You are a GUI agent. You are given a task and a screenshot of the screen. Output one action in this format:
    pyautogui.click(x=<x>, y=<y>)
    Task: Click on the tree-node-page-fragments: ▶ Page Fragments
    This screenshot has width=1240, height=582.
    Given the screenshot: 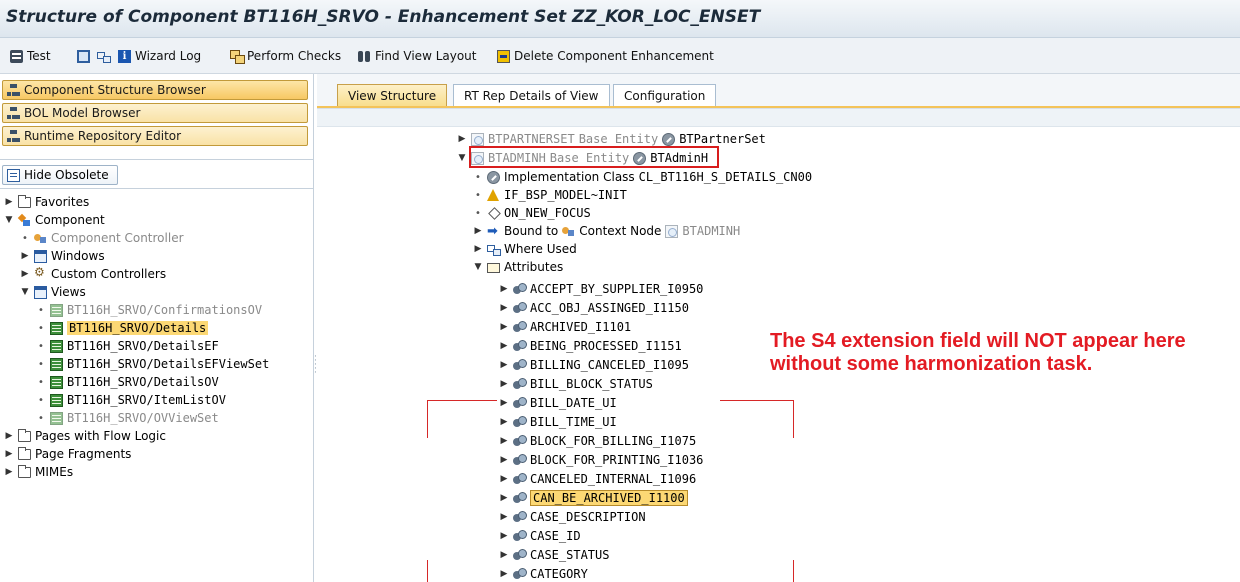 What is the action you would take?
    pyautogui.click(x=67, y=454)
    